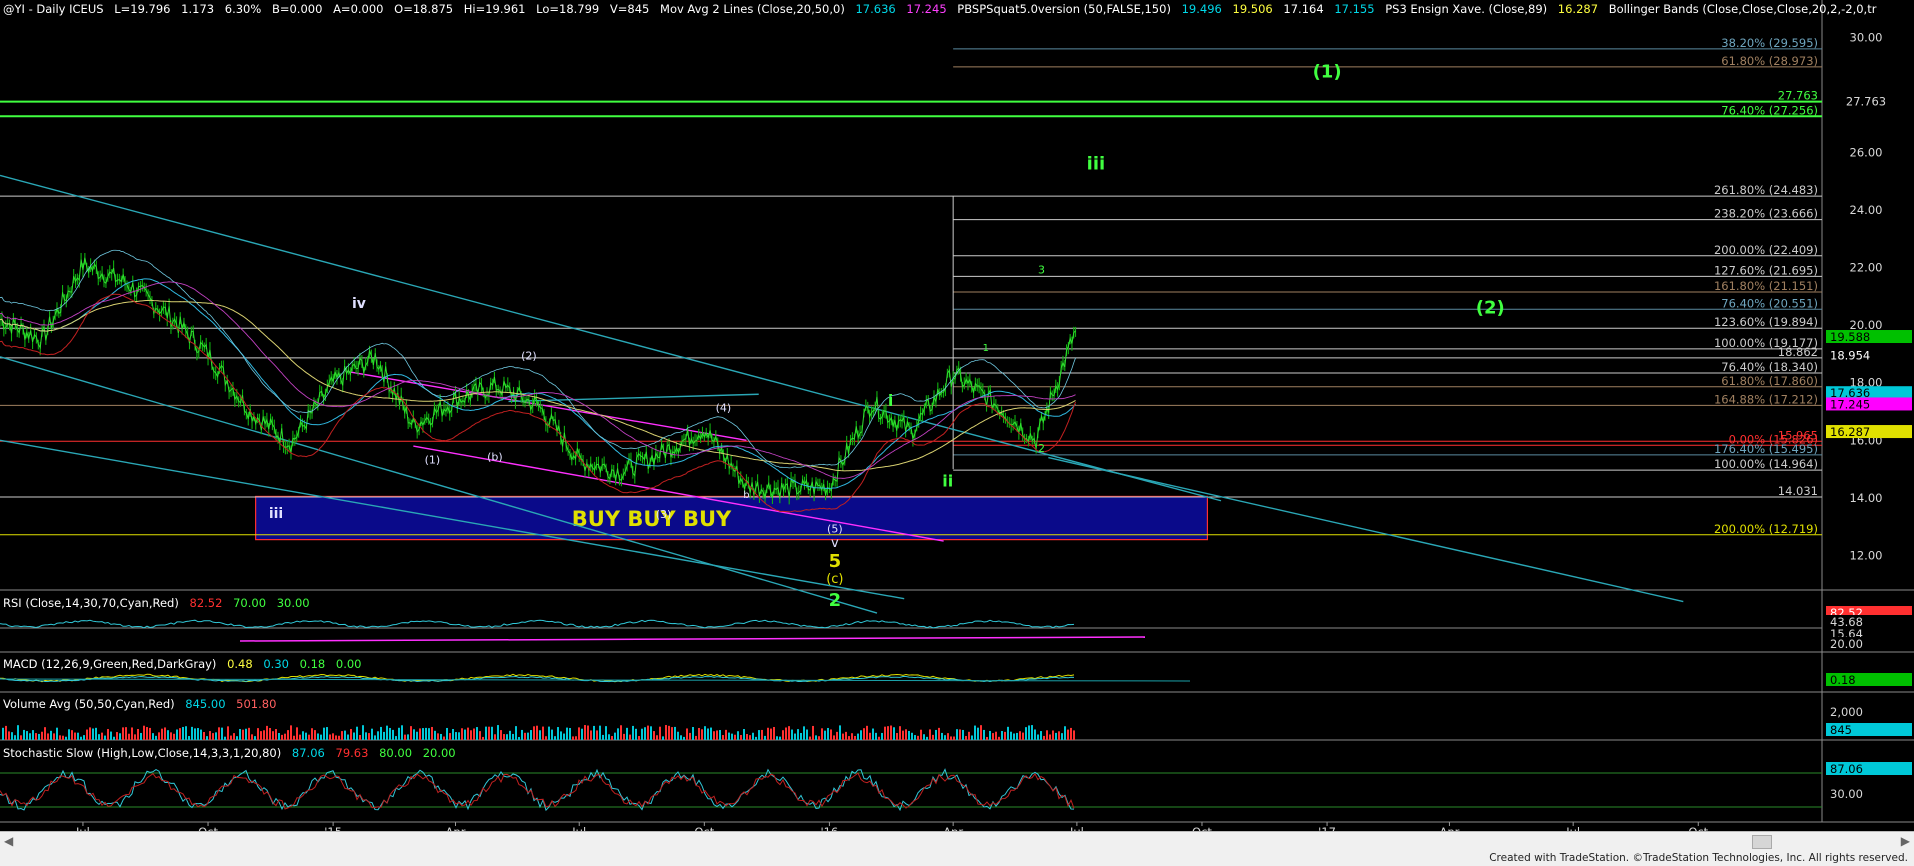 The width and height of the screenshot is (1914, 866). I want to click on horizontal-scrollbar: ◀ ▶, so click(957, 841).